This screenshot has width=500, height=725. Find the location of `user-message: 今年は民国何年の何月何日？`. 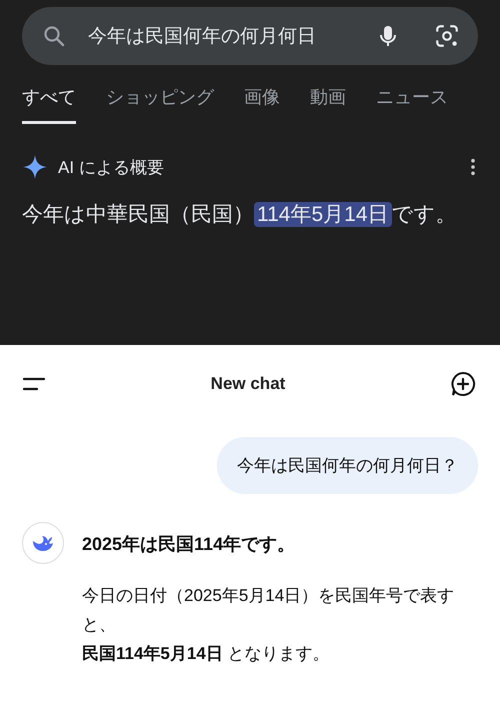

user-message: 今年は民国何年の何月何日？ is located at coordinates (347, 465).